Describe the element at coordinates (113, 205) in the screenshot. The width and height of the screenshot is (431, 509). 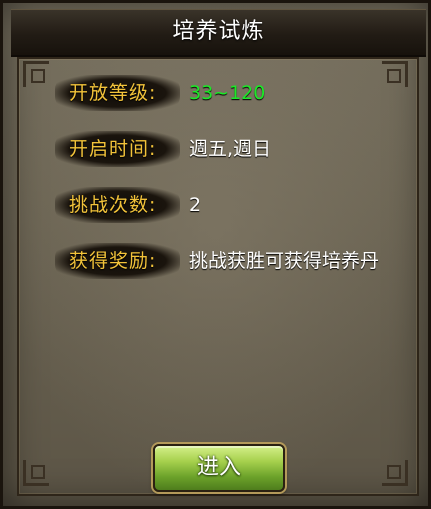
I see `challenge-count-label: 挑战次数:` at that location.